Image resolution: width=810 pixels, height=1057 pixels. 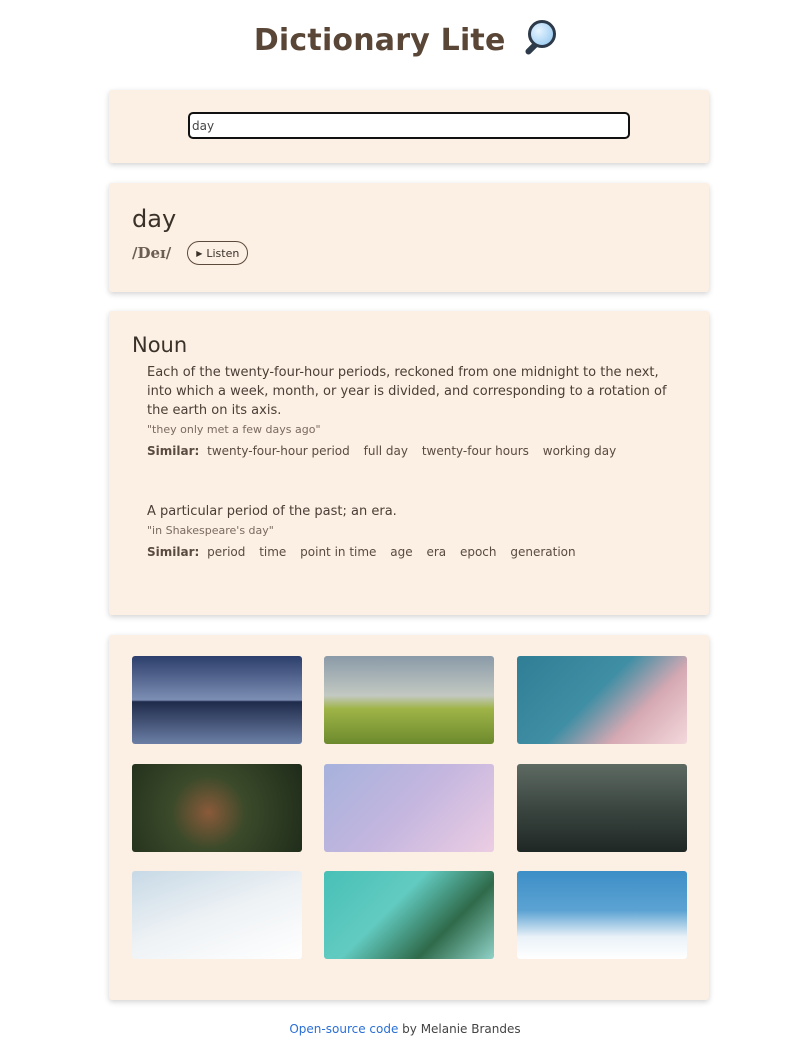 I want to click on synonym: epoch, so click(x=478, y=552).